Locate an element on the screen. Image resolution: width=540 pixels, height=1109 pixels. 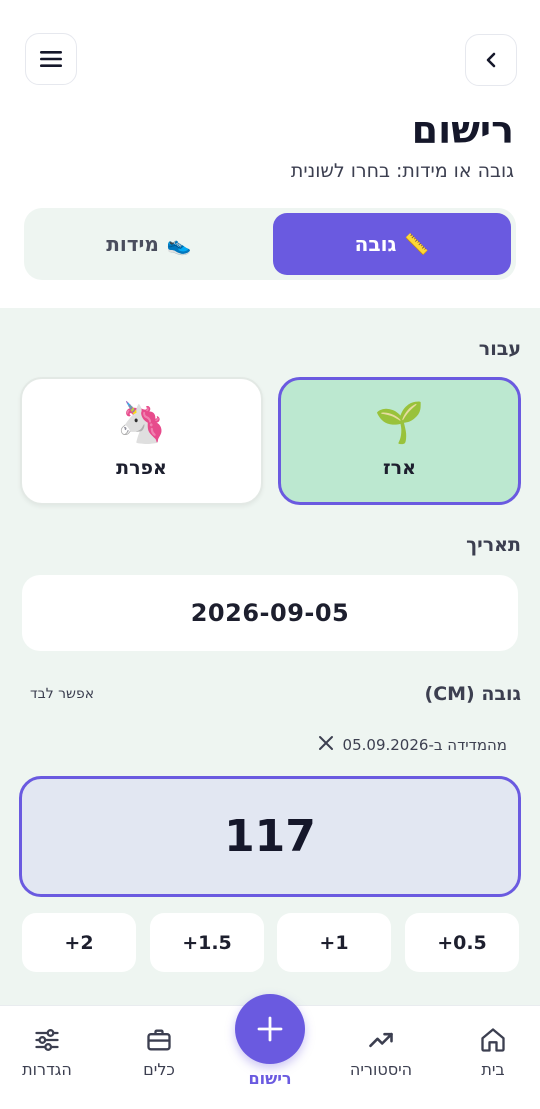
chevron-left-icon is located at coordinates (491, 60).